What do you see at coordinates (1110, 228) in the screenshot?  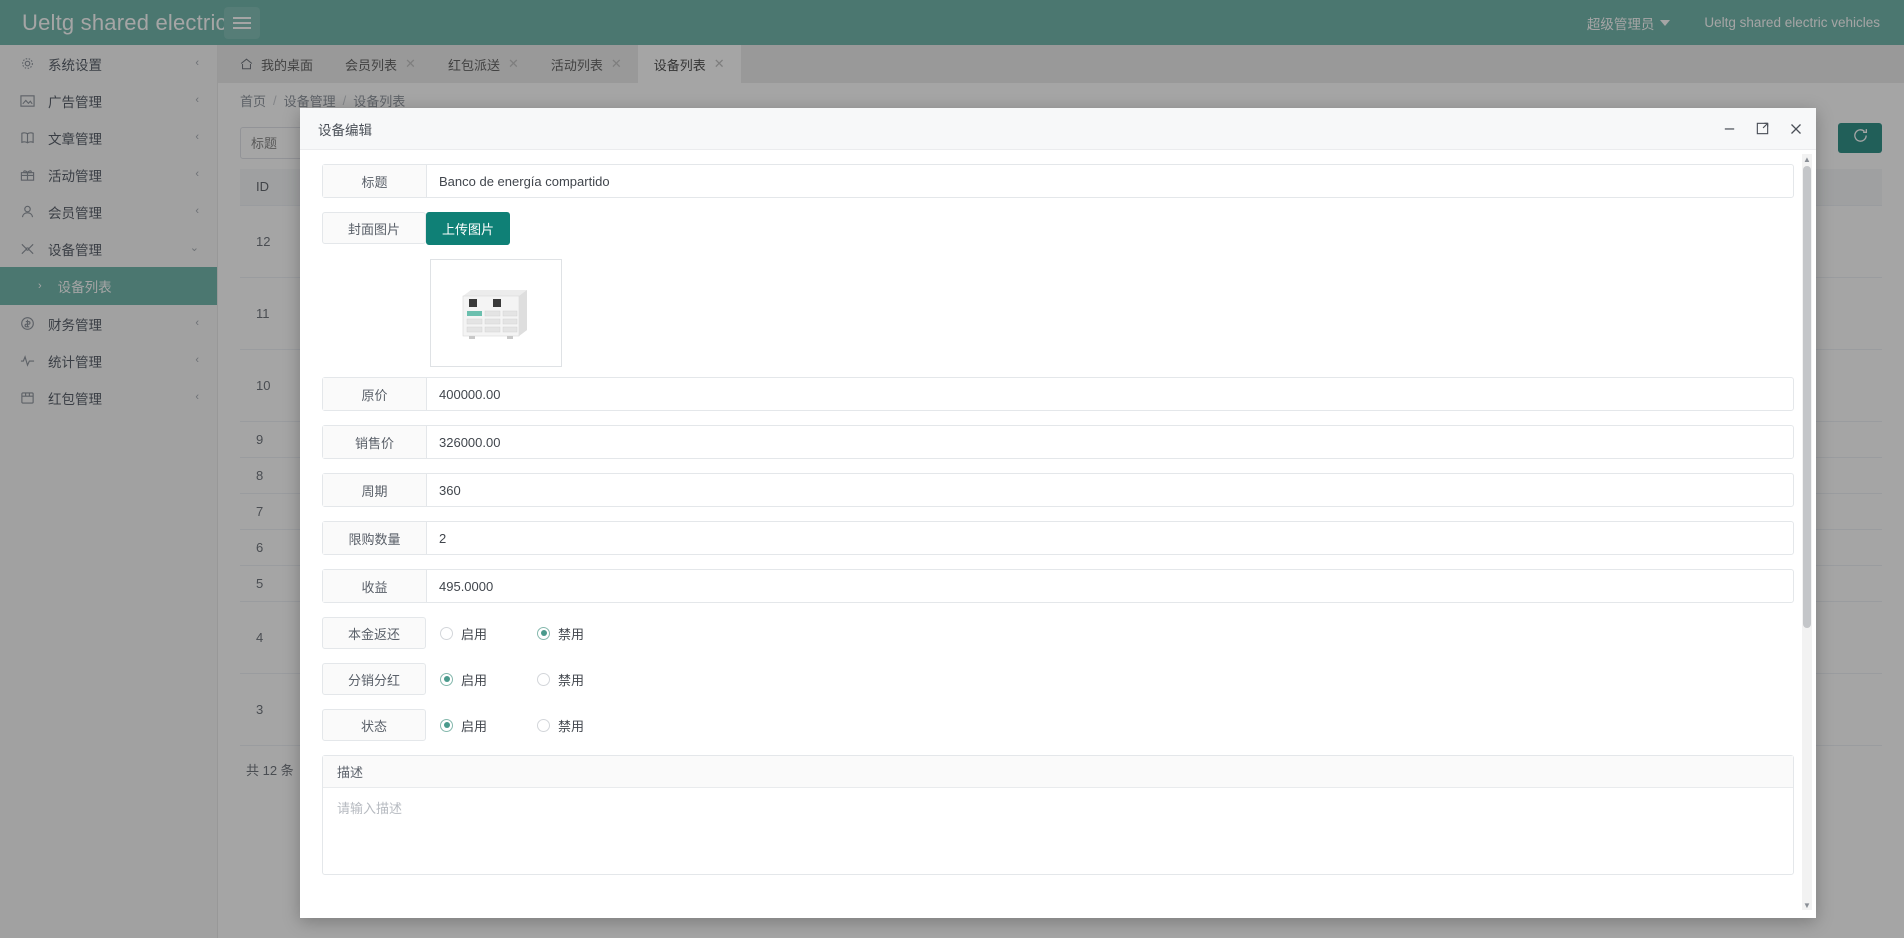 I see `cover-upload-area: 上传图片` at bounding box center [1110, 228].